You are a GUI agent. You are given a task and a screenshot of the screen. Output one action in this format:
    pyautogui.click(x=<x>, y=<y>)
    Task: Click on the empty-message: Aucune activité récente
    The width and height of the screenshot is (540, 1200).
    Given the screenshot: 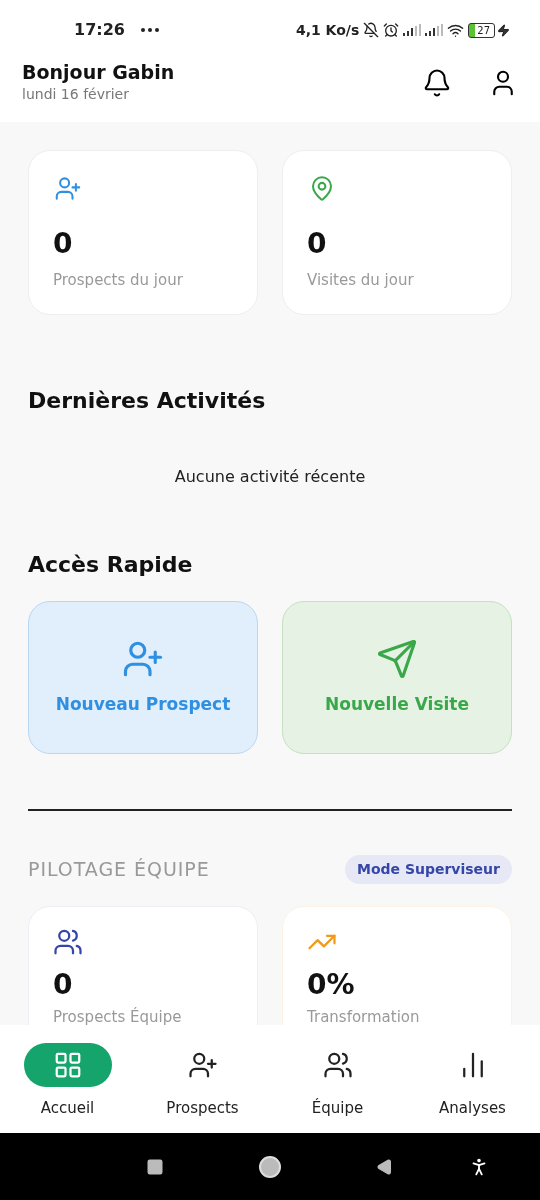 What is the action you would take?
    pyautogui.click(x=270, y=477)
    